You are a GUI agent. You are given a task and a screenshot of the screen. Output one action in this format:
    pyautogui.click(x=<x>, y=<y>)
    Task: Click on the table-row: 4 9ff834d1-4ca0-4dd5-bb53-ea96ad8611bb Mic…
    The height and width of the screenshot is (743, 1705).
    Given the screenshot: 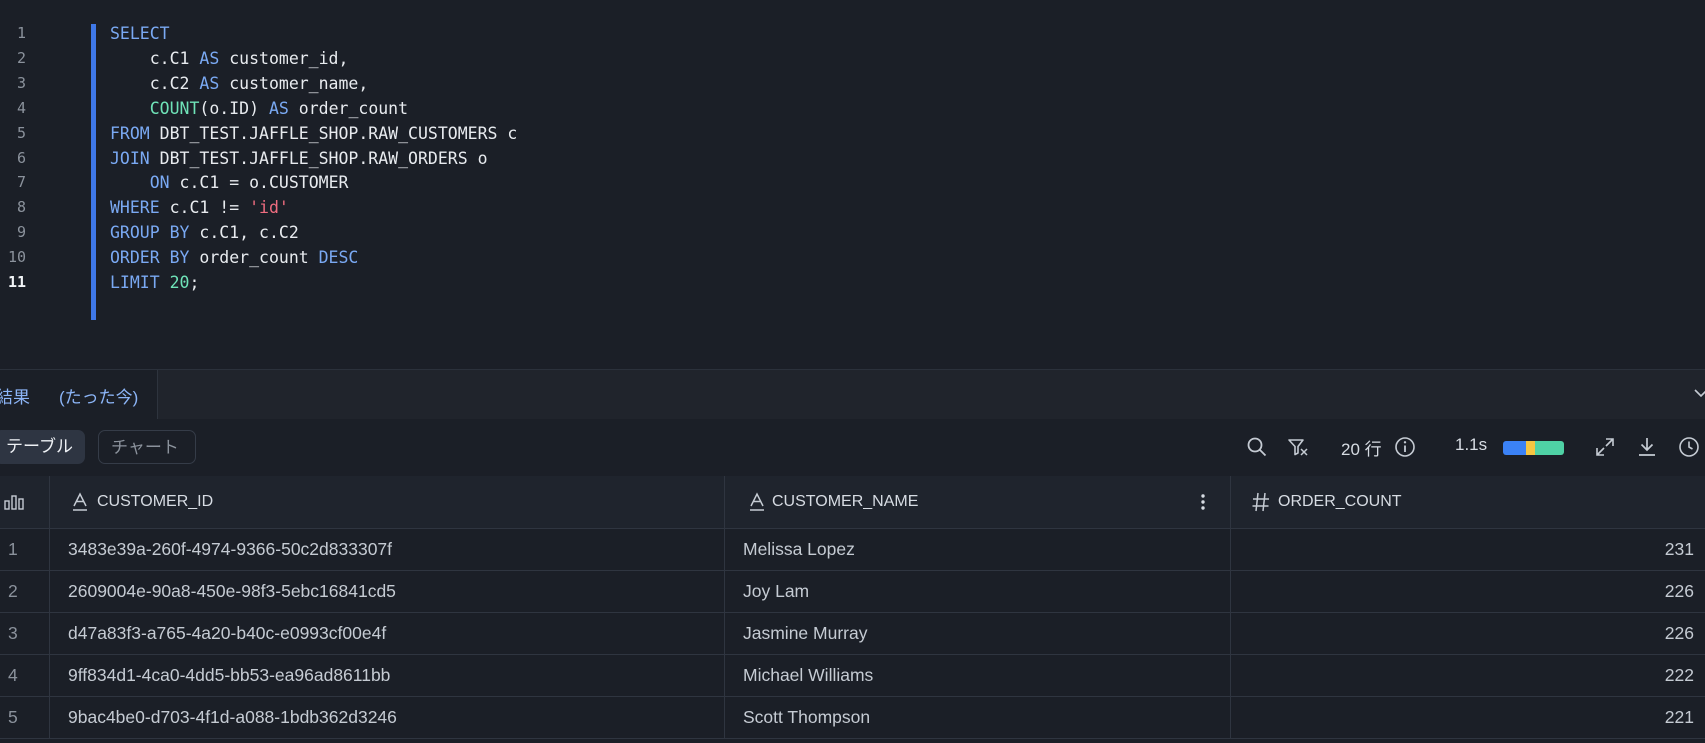 What is the action you would take?
    pyautogui.click(x=852, y=676)
    